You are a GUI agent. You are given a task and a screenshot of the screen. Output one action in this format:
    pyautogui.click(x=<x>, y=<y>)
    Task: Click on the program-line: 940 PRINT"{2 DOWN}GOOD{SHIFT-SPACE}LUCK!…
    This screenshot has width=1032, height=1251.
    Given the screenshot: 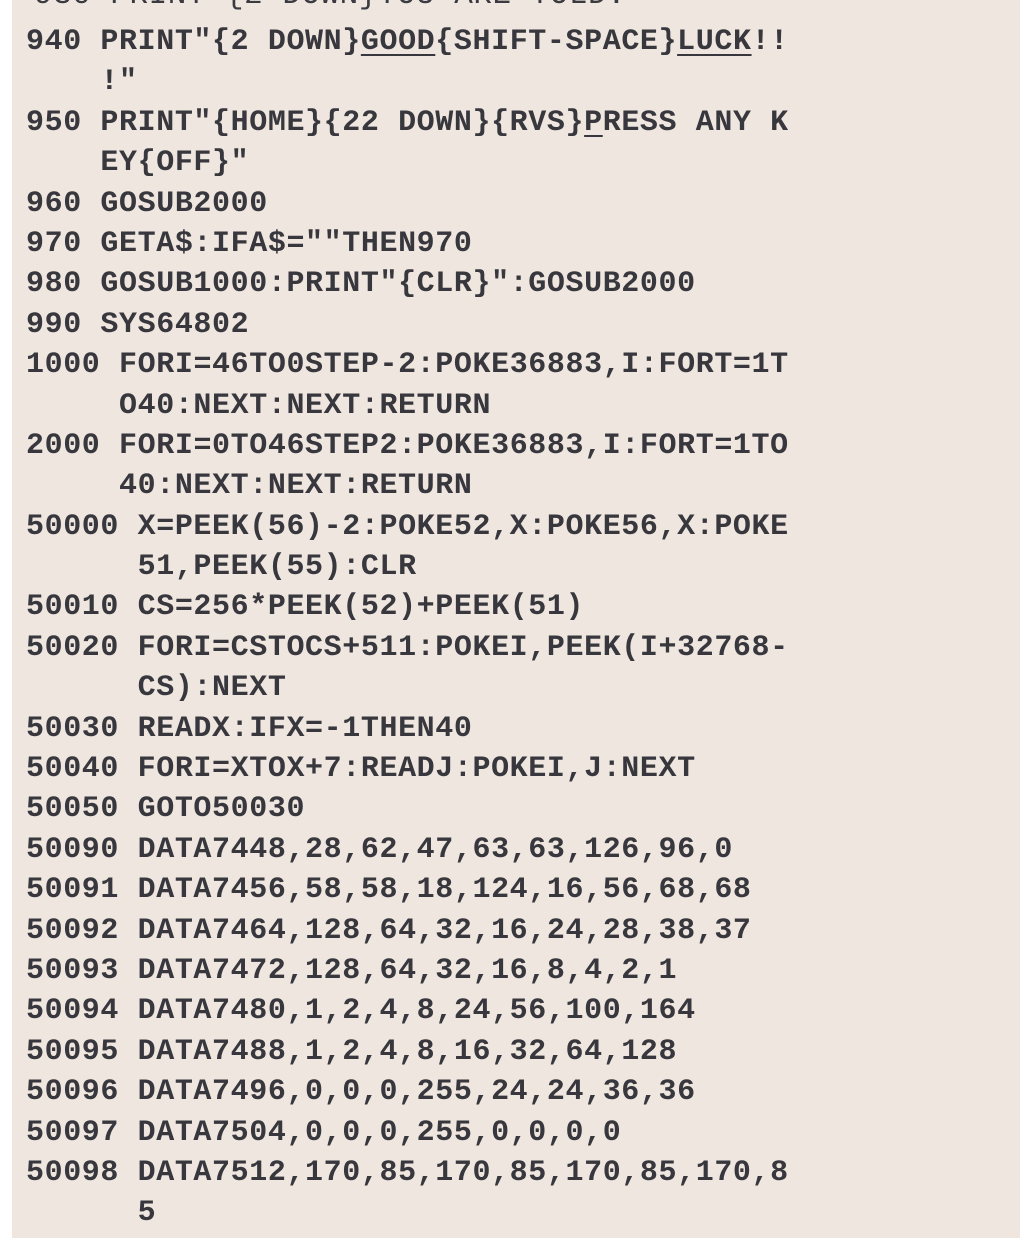 What is the action you would take?
    pyautogui.click(x=407, y=42)
    